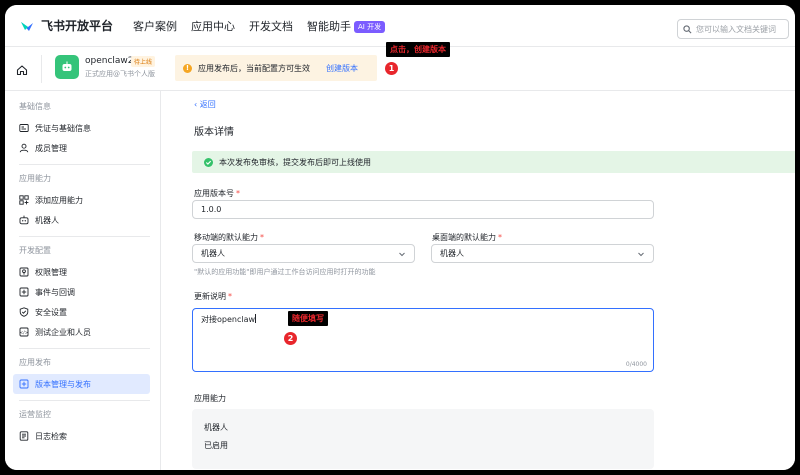 The width and height of the screenshot is (800, 475). Describe the element at coordinates (636, 364) in the screenshot. I see `char-counter: 0/4000` at that location.